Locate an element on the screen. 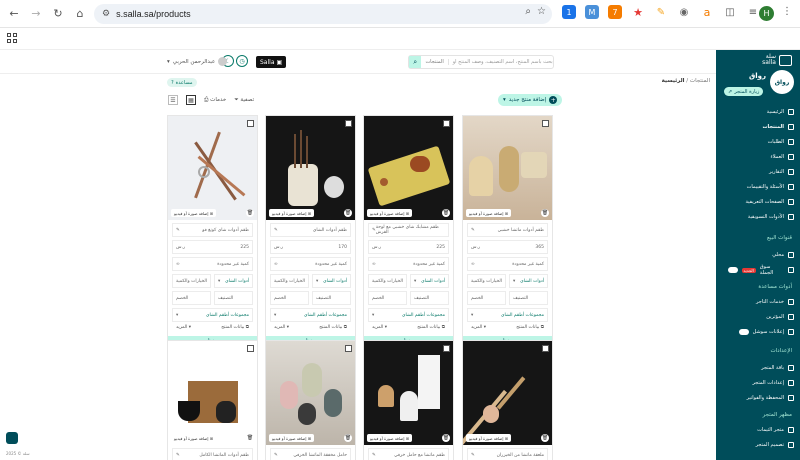 This screenshot has width=800, height=460. gmail-extension-icon: M is located at coordinates (592, 12).